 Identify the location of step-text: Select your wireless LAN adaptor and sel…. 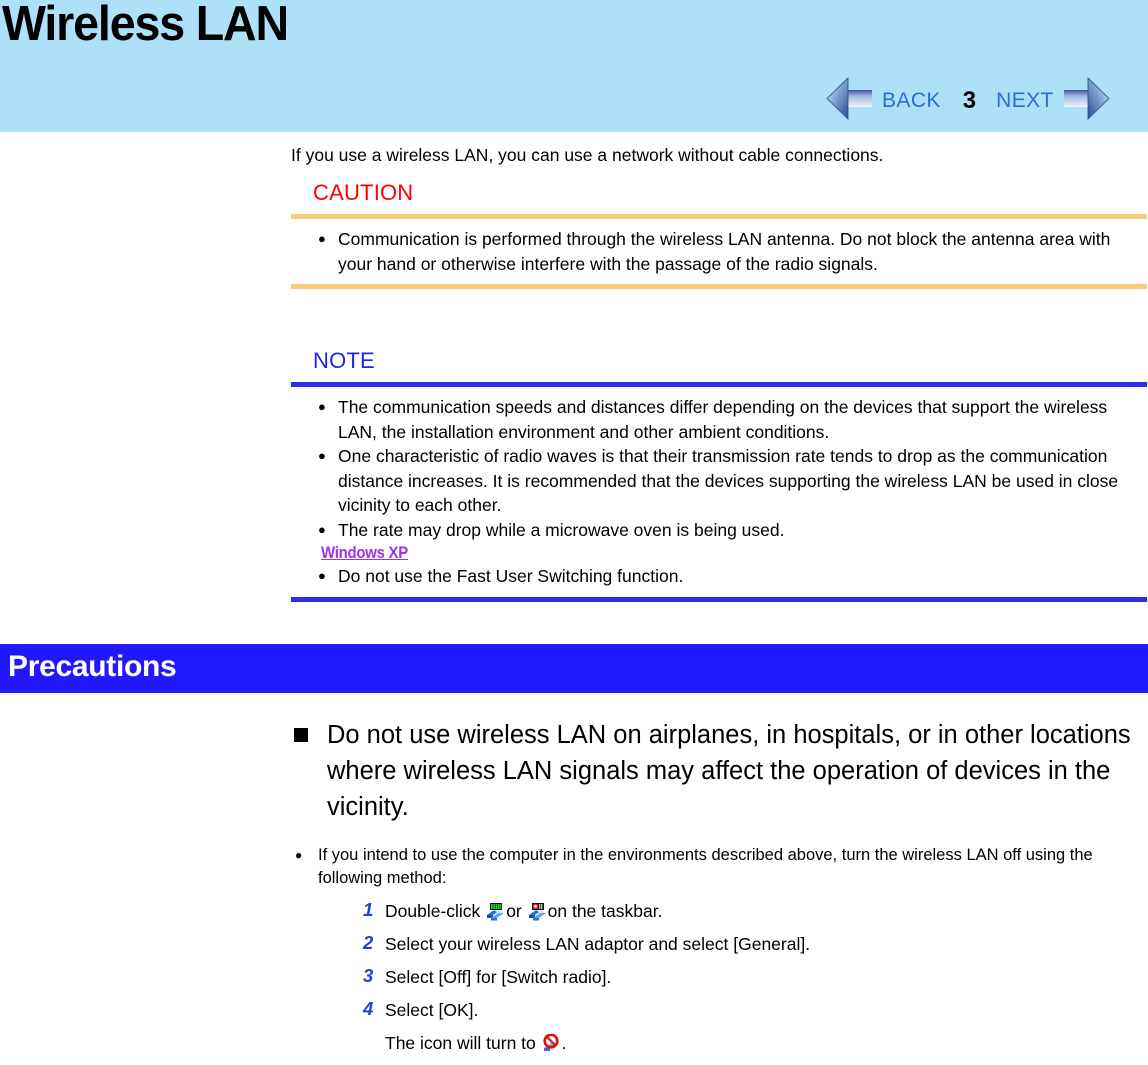
(598, 944).